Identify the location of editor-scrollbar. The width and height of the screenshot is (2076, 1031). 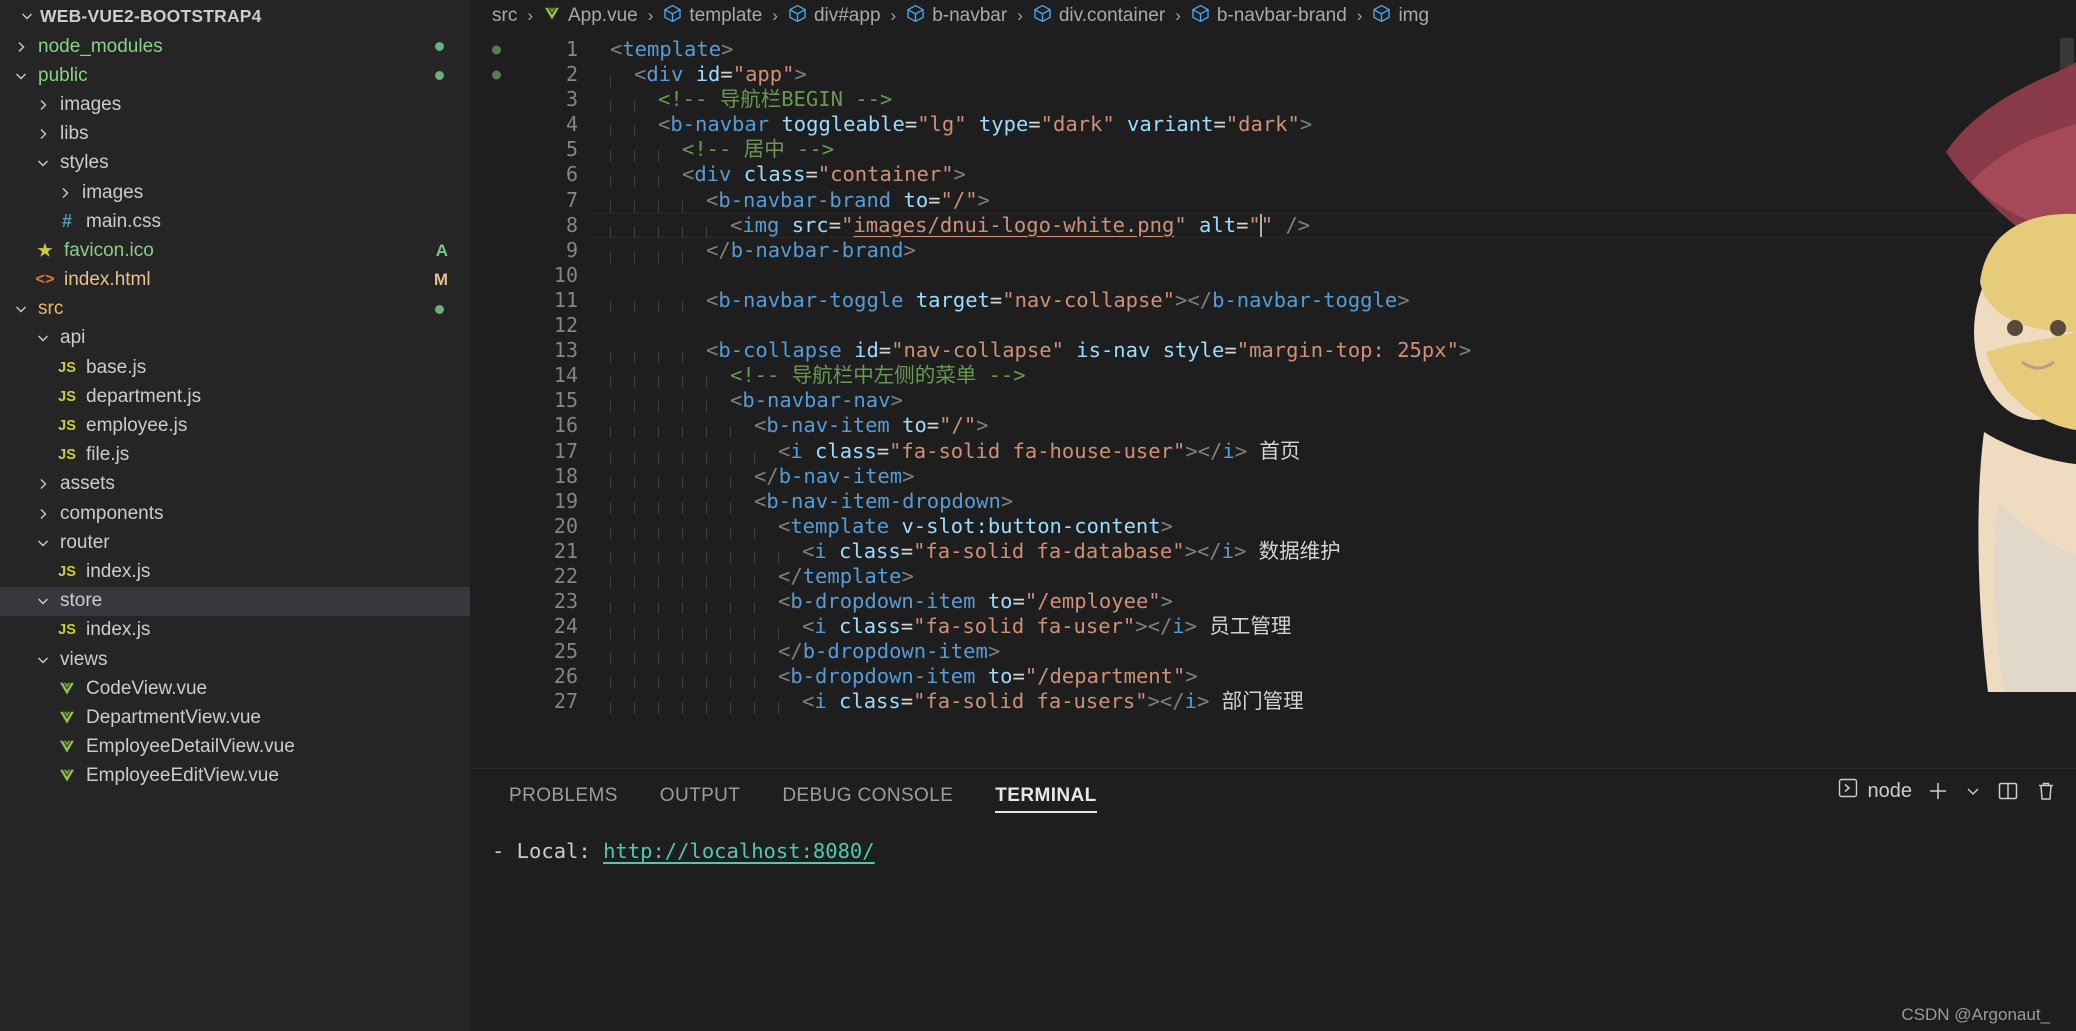
(2063, 400).